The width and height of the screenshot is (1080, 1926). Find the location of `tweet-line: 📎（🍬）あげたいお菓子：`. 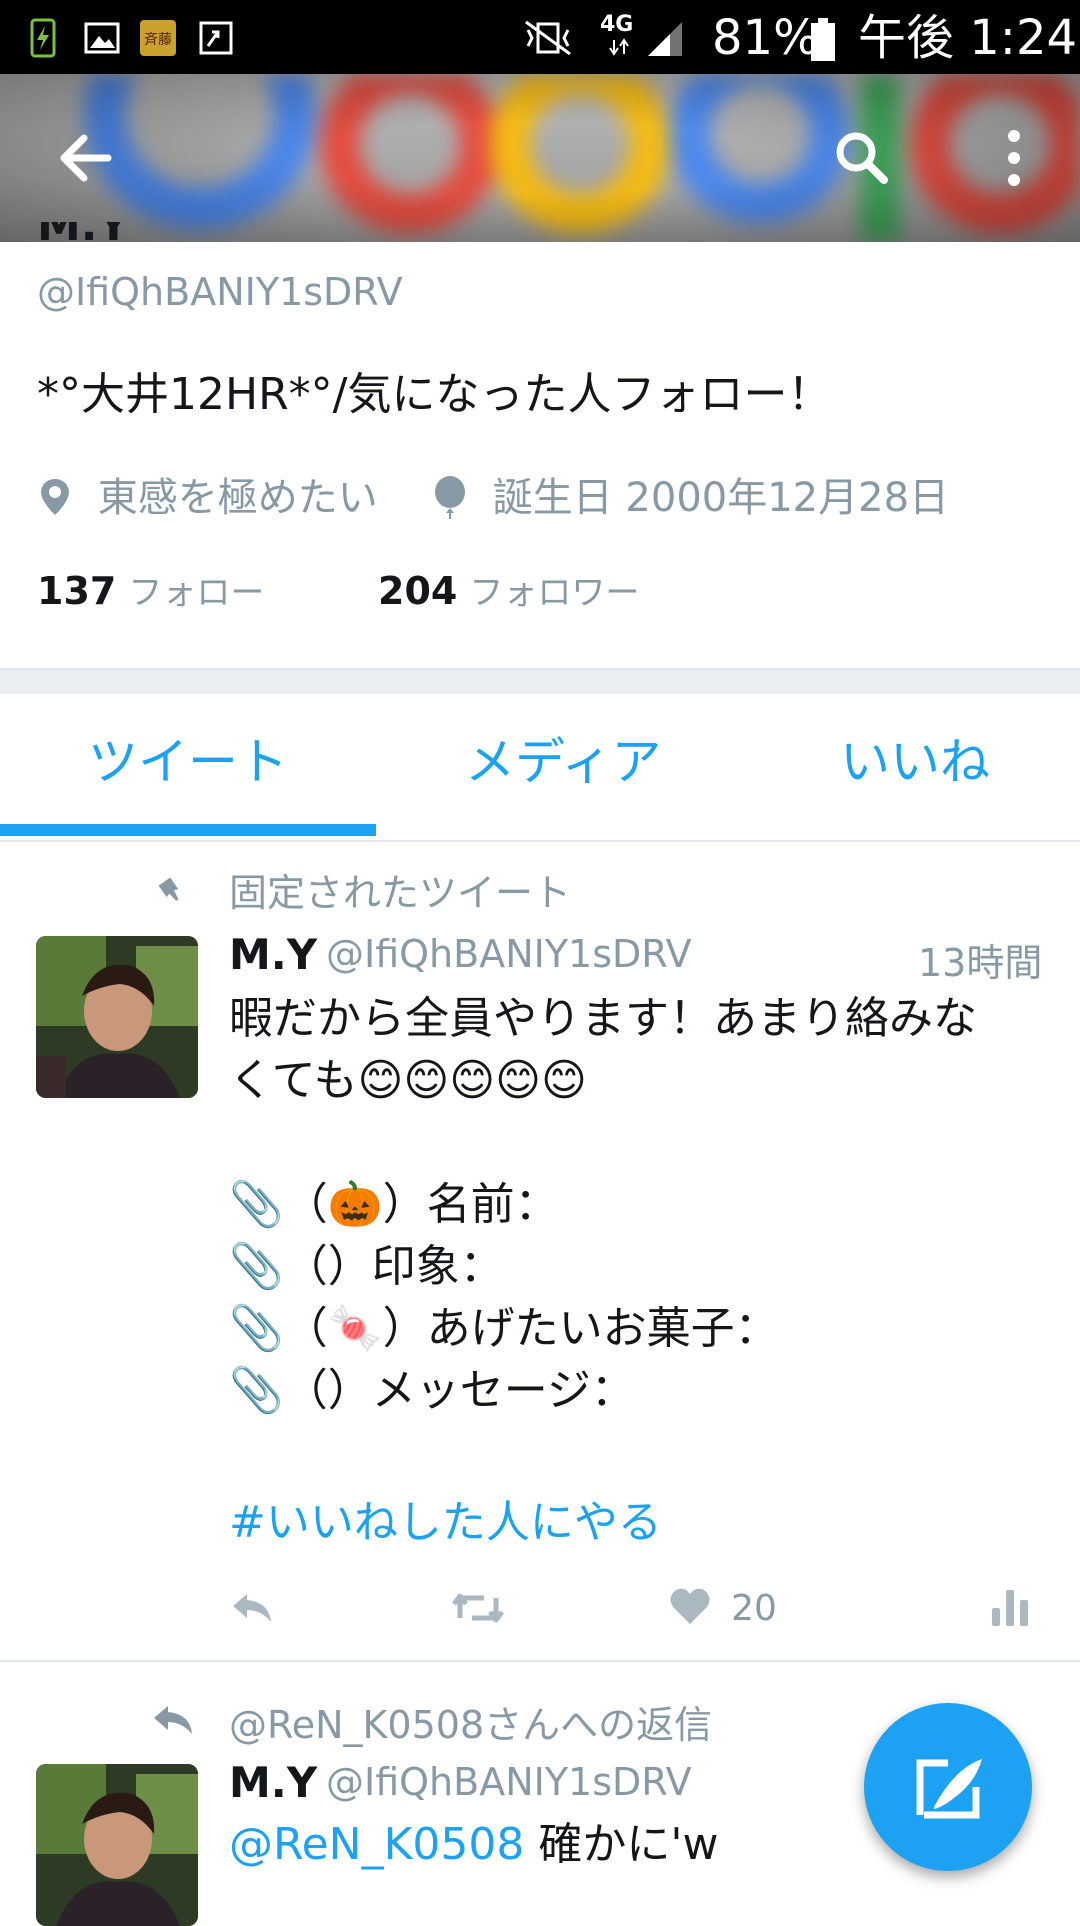

tweet-line: 📎（🍬）あげたいお菓子： is located at coordinates (504, 1328).